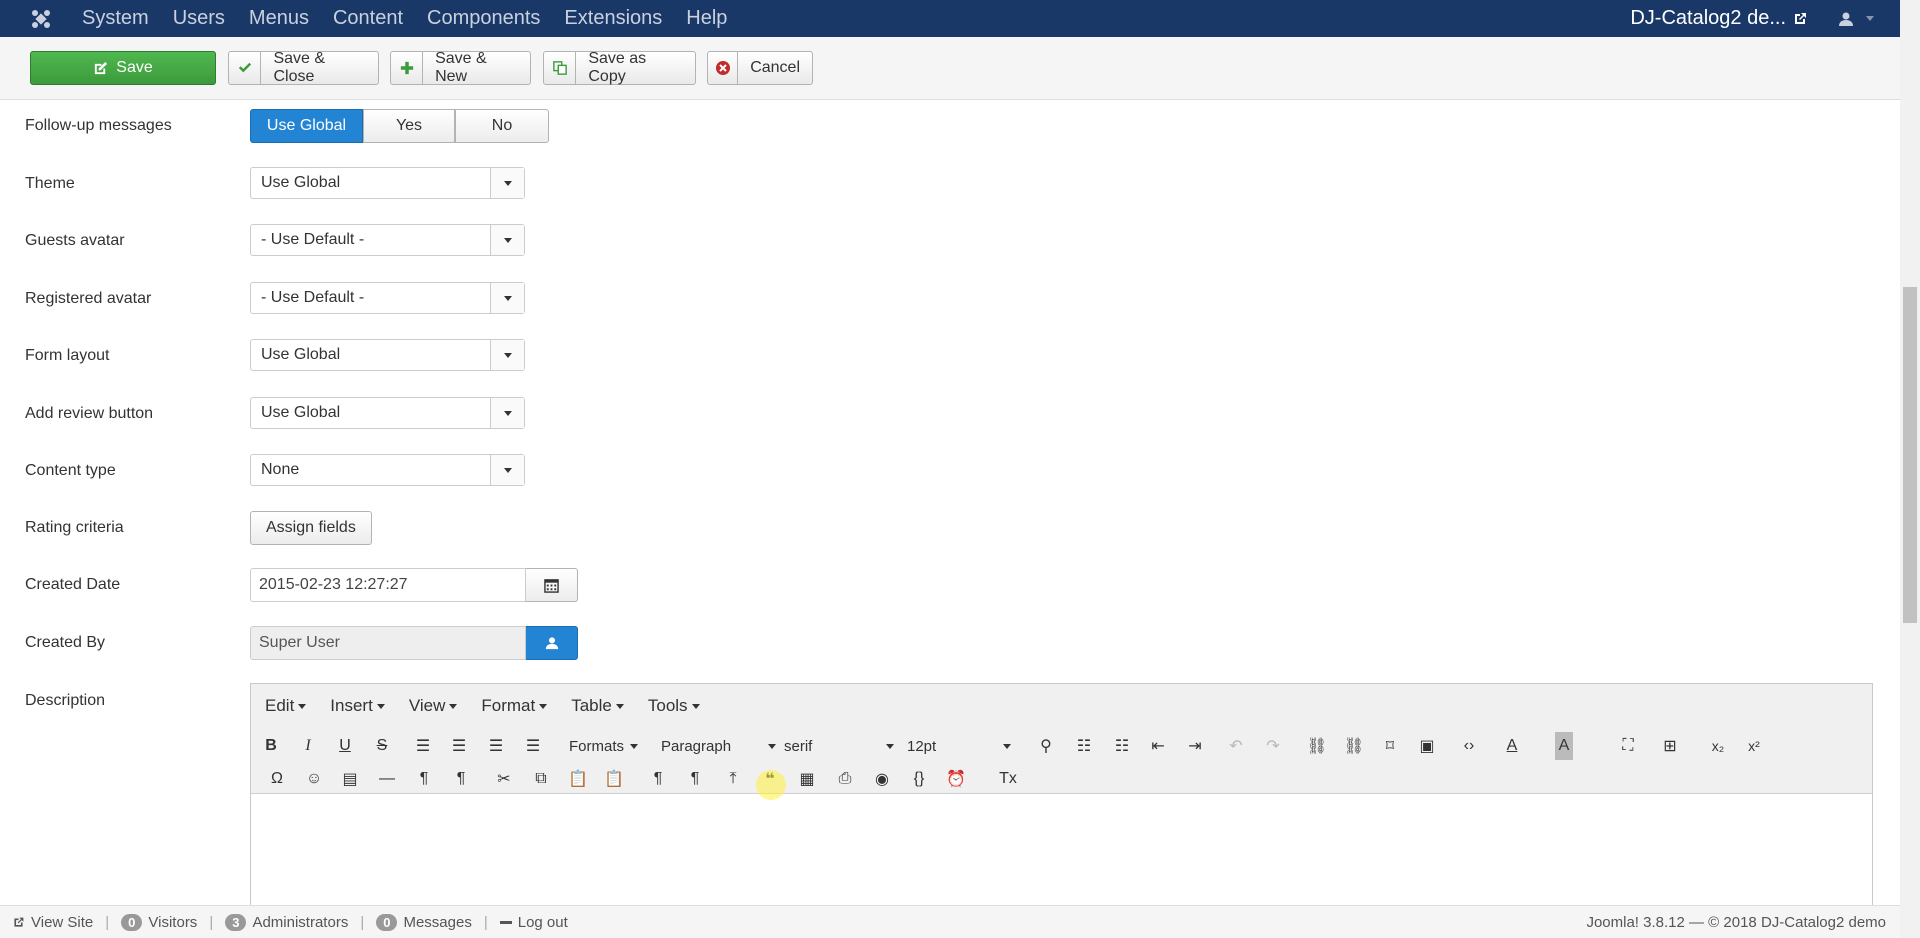  Describe the element at coordinates (134, 67) in the screenshot. I see `save-label: Save` at that location.